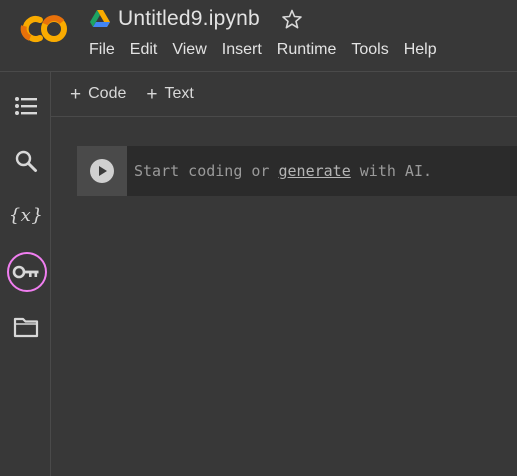 The image size is (517, 476). Describe the element at coordinates (369, 50) in the screenshot. I see `menu-tools: Tools` at that location.